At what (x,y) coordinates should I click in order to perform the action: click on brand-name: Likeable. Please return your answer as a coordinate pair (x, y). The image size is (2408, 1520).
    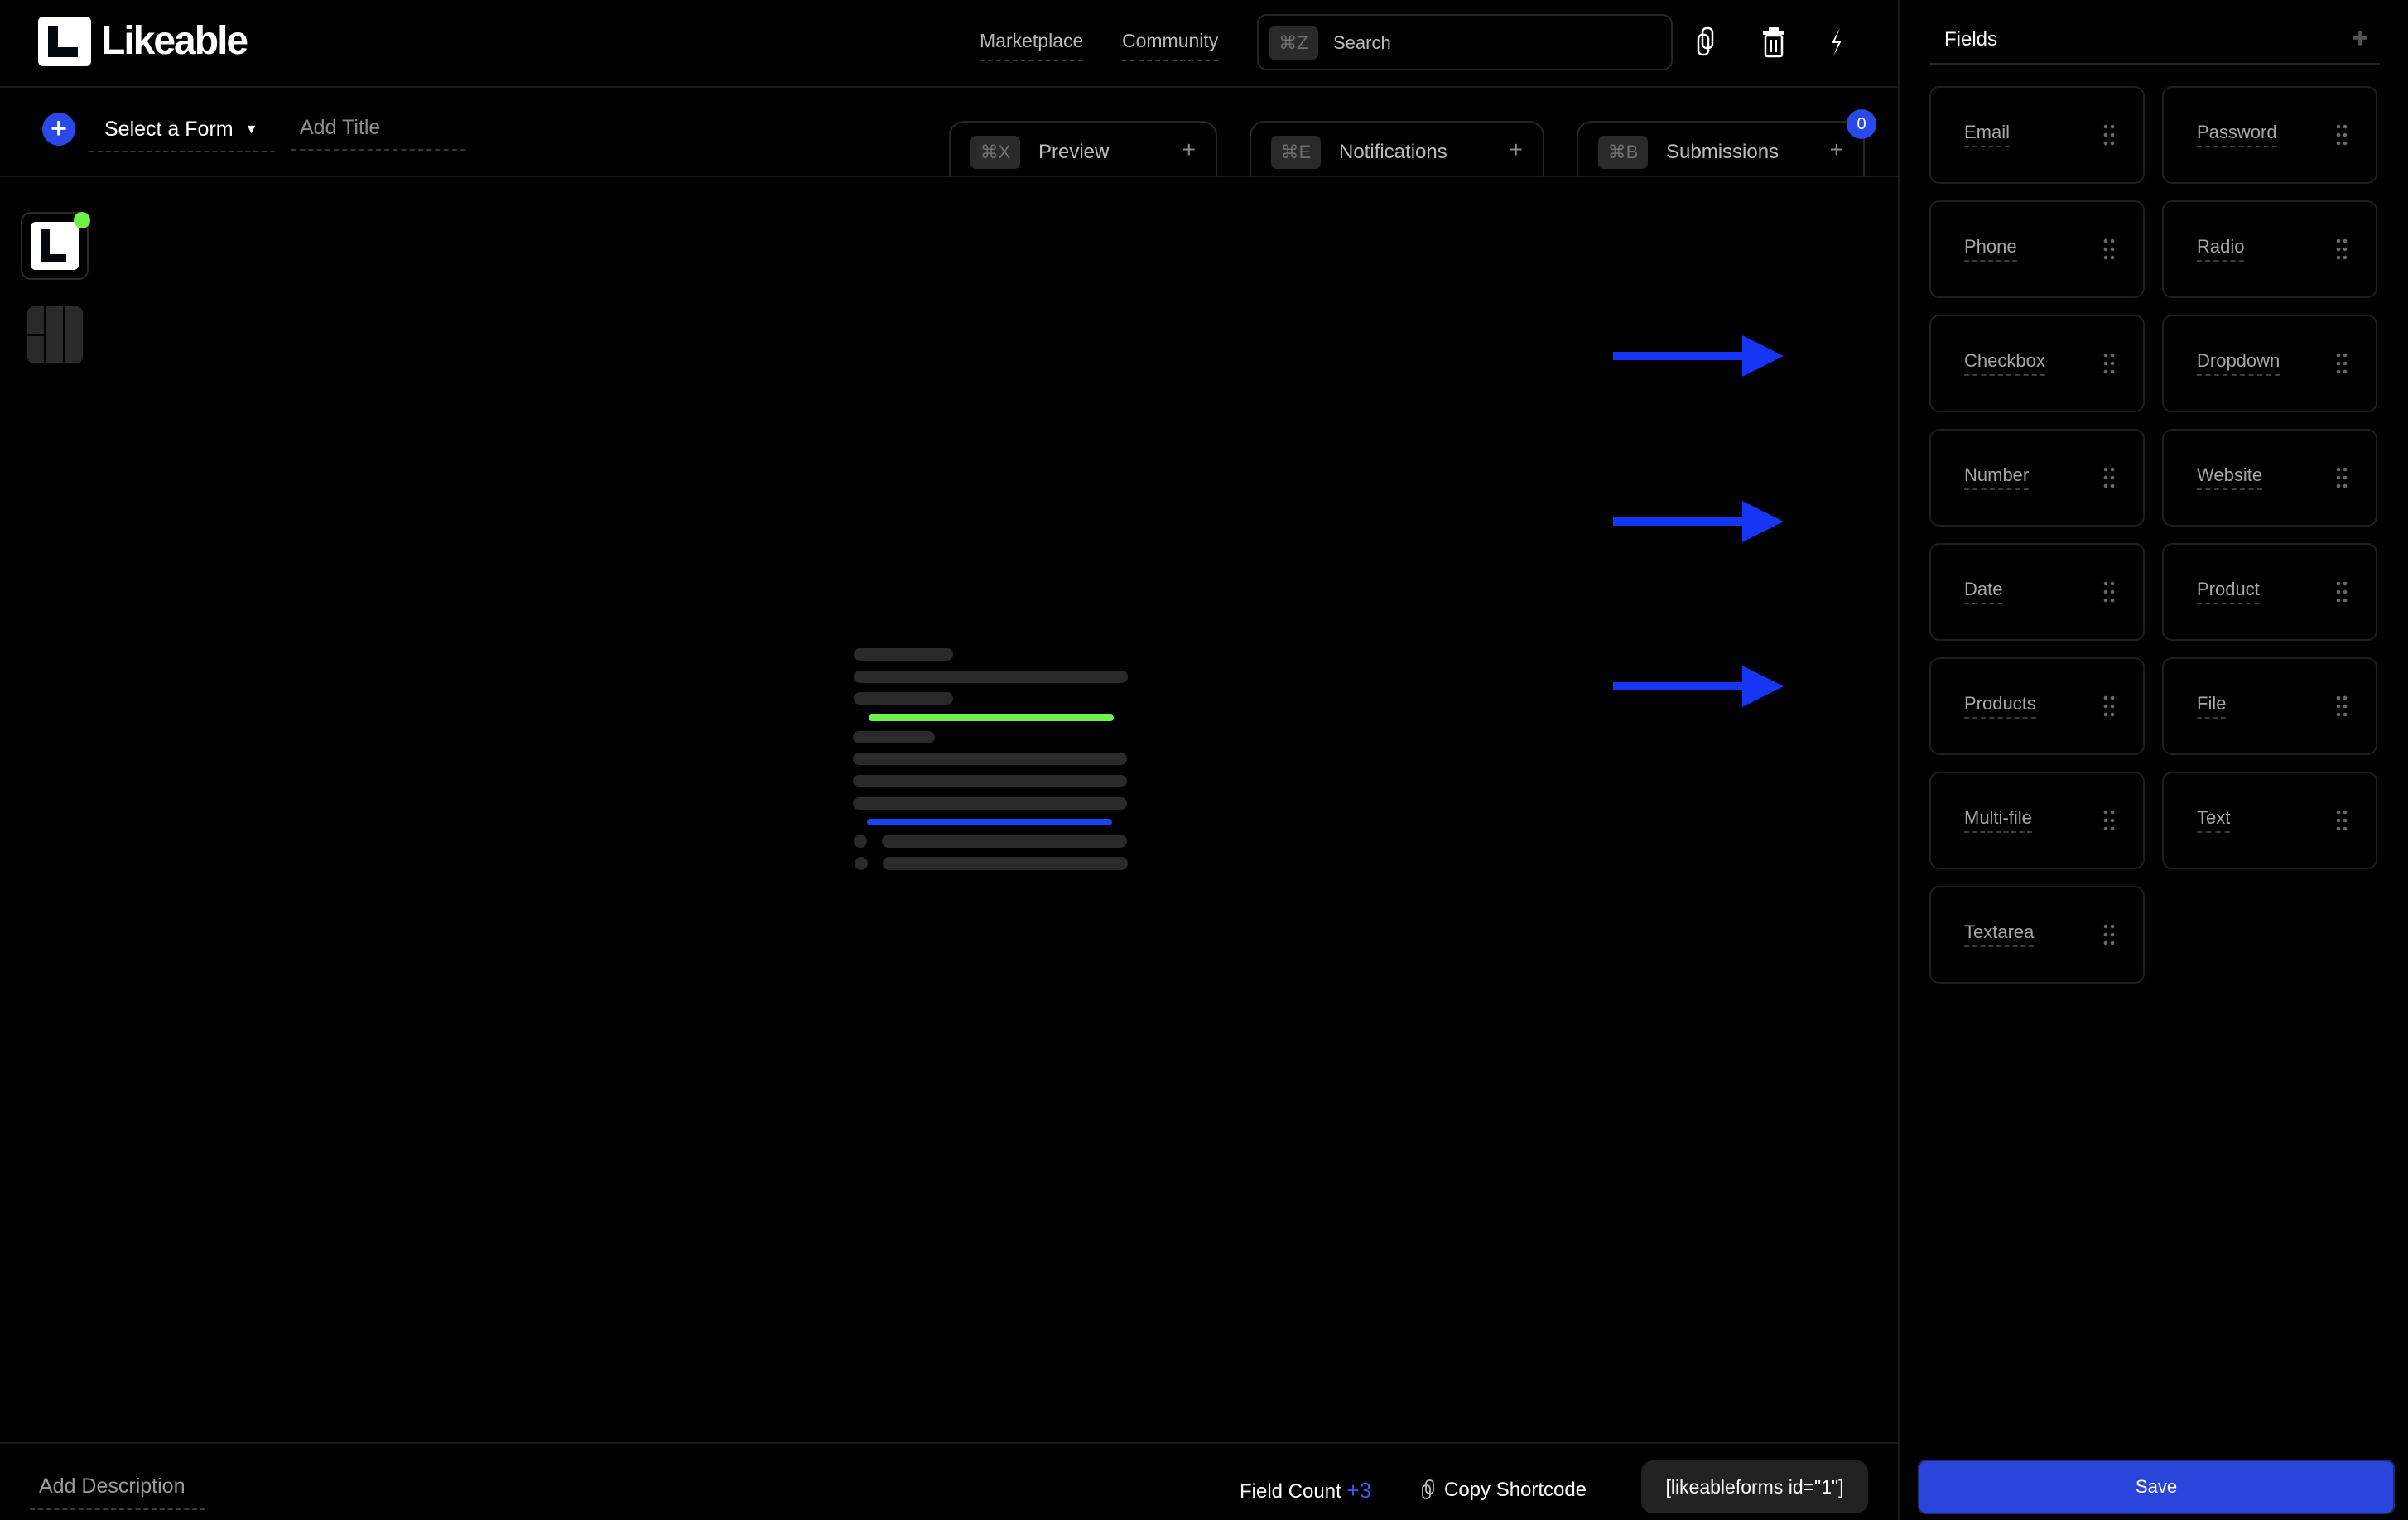
    Looking at the image, I should click on (174, 41).